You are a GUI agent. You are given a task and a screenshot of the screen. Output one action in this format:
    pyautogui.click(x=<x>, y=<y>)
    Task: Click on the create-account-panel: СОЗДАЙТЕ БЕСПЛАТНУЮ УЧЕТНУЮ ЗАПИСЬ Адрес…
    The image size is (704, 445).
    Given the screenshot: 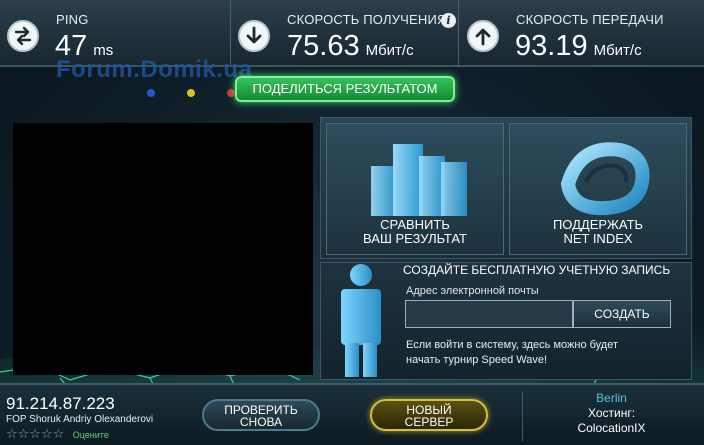 What is the action you would take?
    pyautogui.click(x=506, y=321)
    